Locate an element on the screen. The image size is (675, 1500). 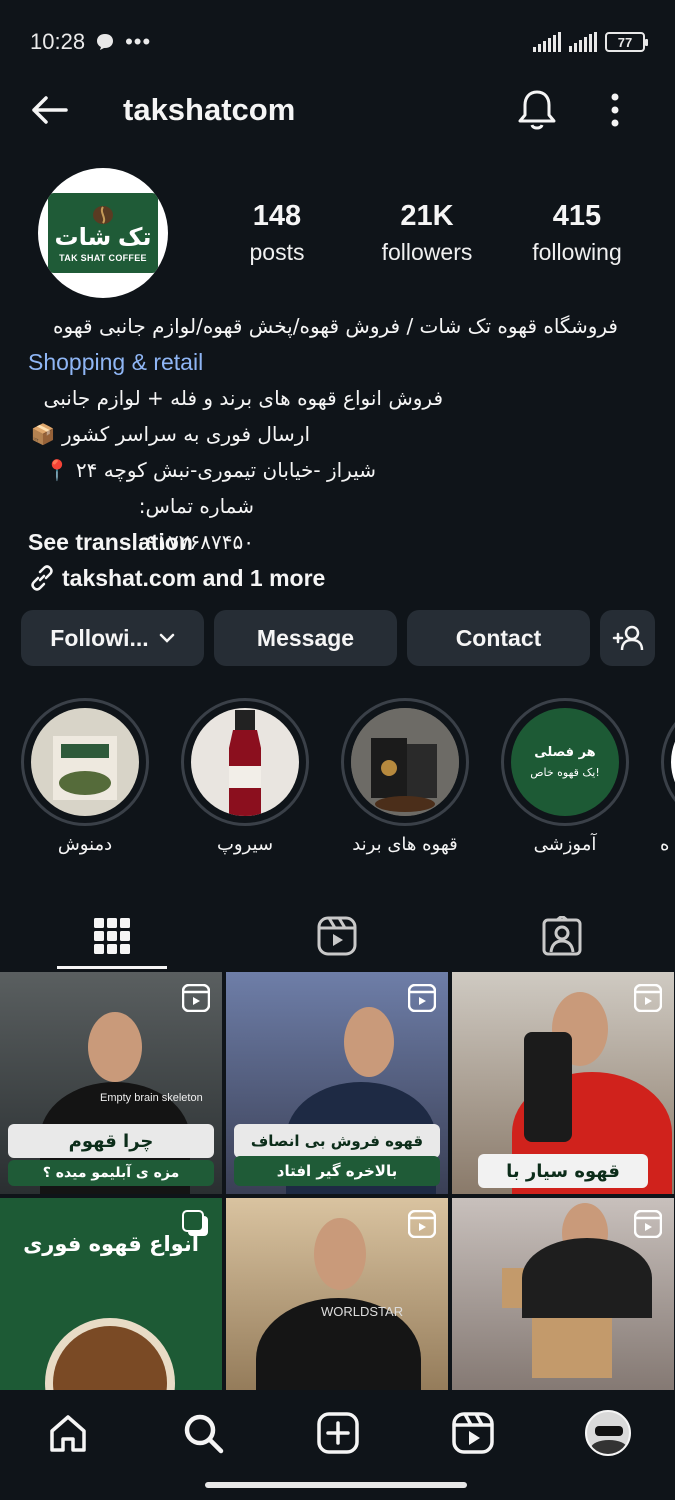
logo-text-fa: تک شات is located at coordinates (103, 237).